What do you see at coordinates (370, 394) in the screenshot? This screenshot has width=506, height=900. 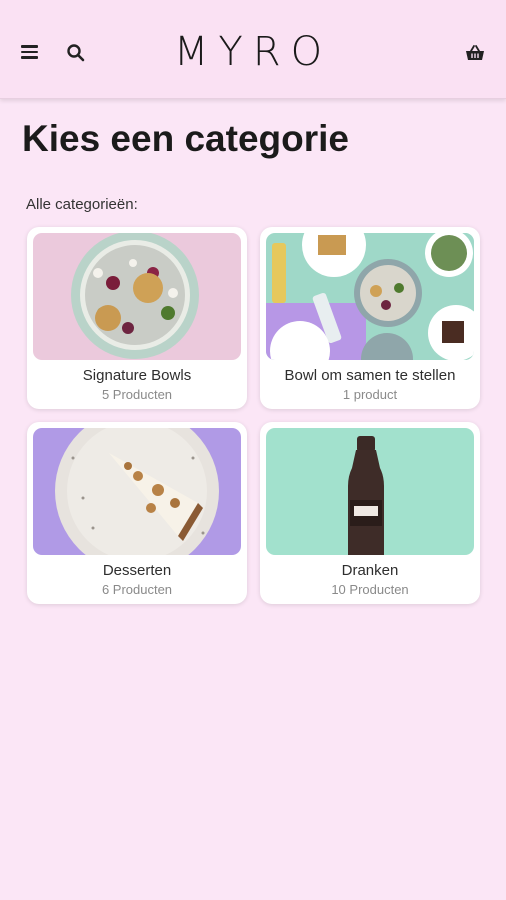 I see `category-count: 1 product` at bounding box center [370, 394].